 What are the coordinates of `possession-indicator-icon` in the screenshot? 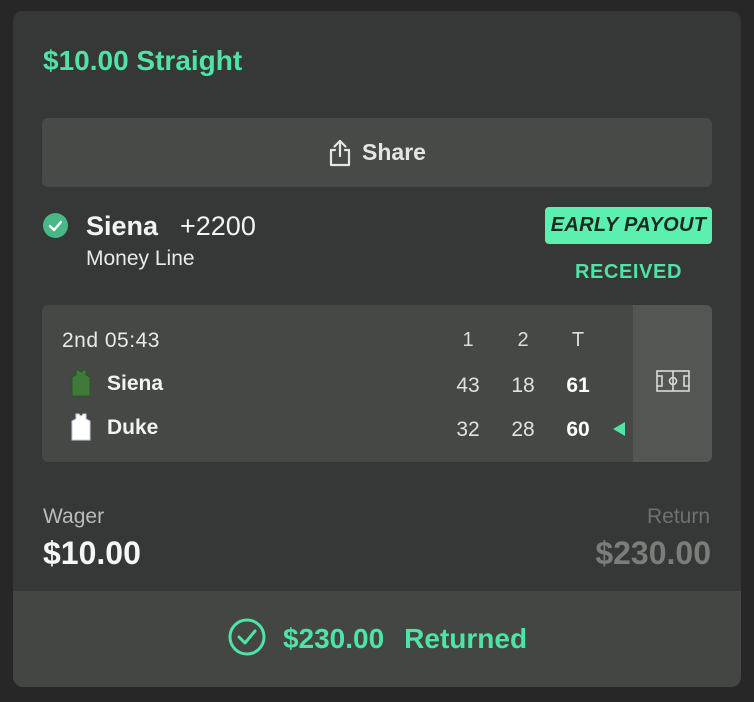 It's located at (619, 429).